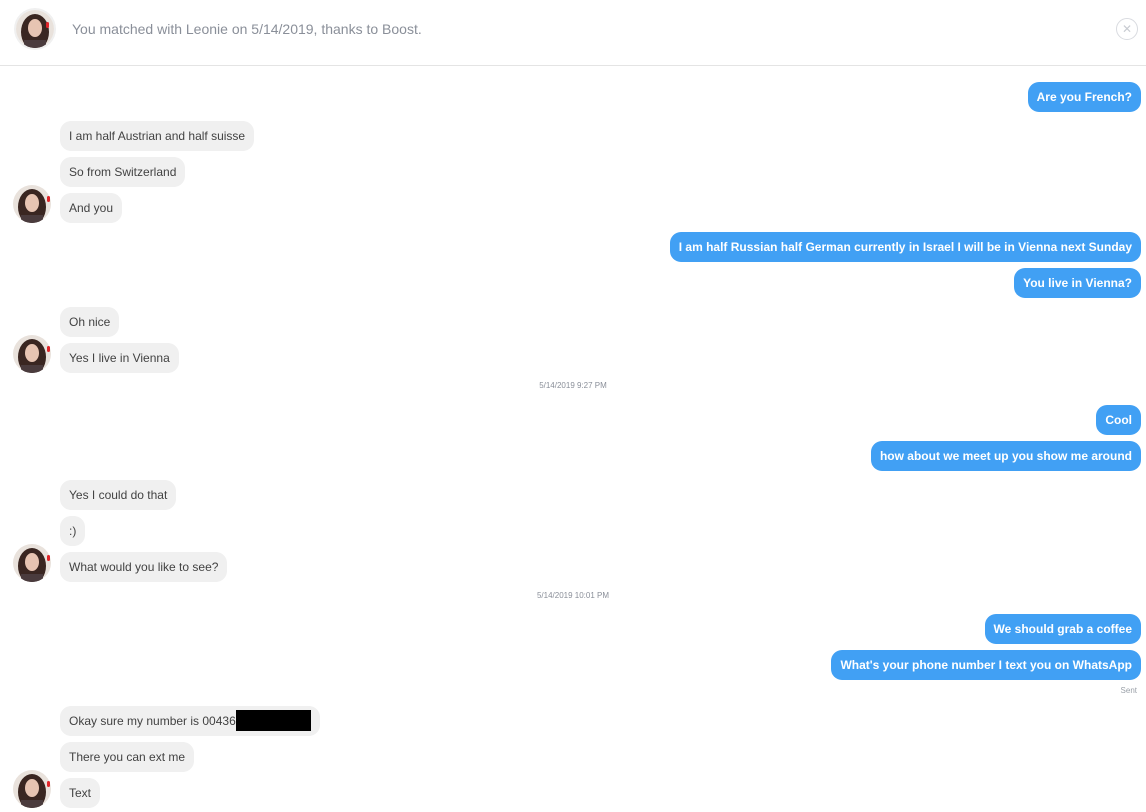 The image size is (1146, 812). I want to click on redacted-block, so click(273, 720).